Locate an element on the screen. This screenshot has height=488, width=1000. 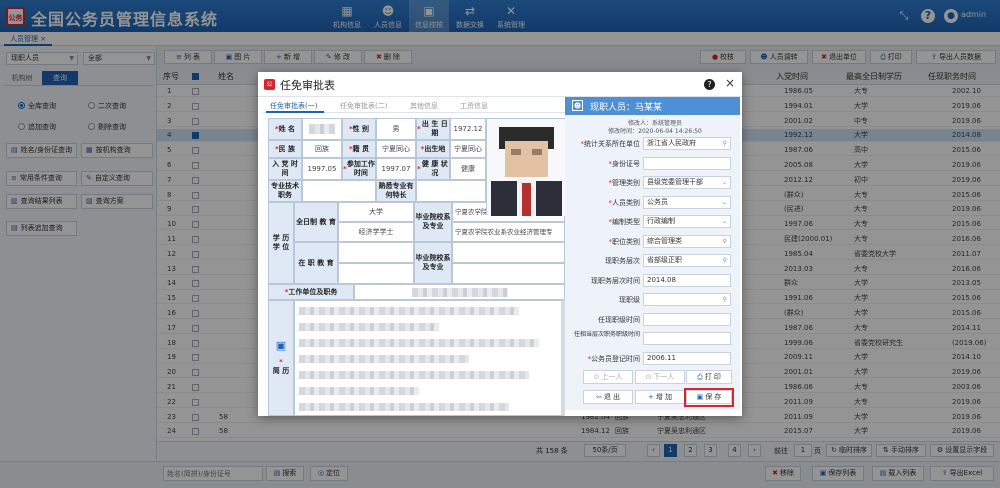
document-icon: ▣ is located at coordinates (281, 345).